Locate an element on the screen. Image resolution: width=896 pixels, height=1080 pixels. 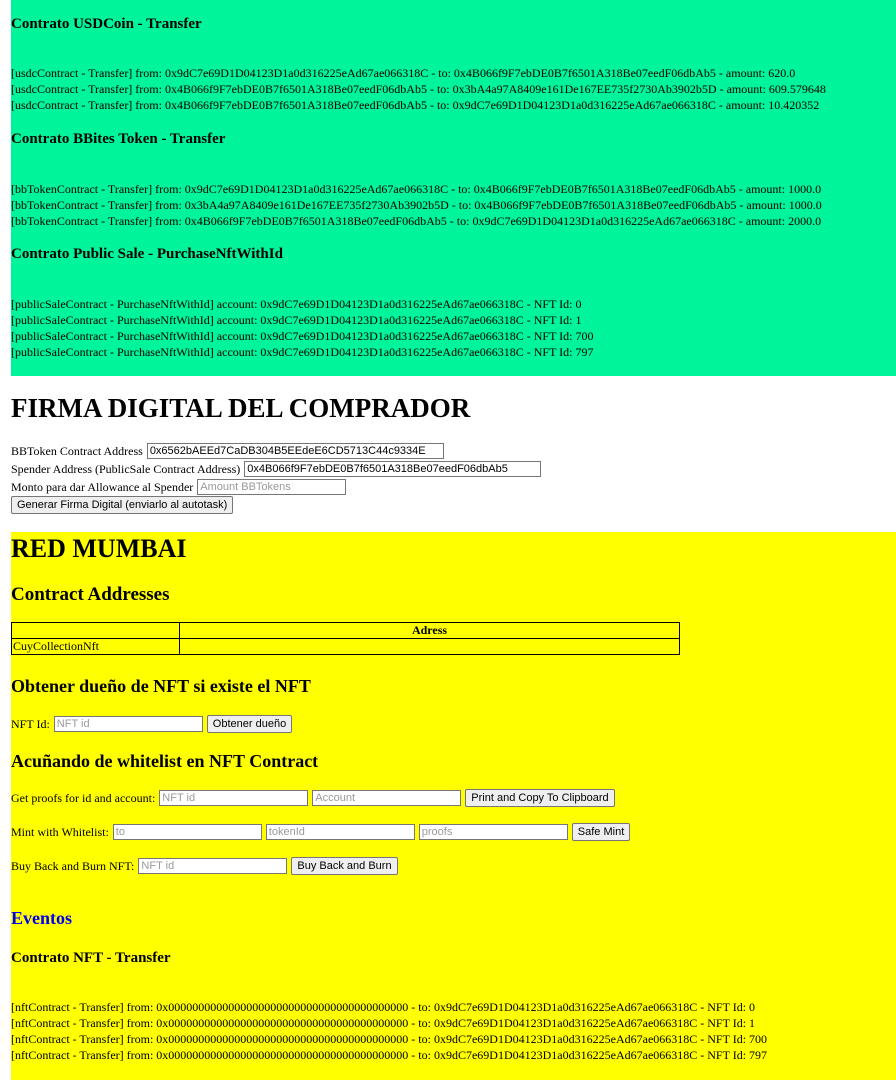
owner-nft-id-input is located at coordinates (128, 724).